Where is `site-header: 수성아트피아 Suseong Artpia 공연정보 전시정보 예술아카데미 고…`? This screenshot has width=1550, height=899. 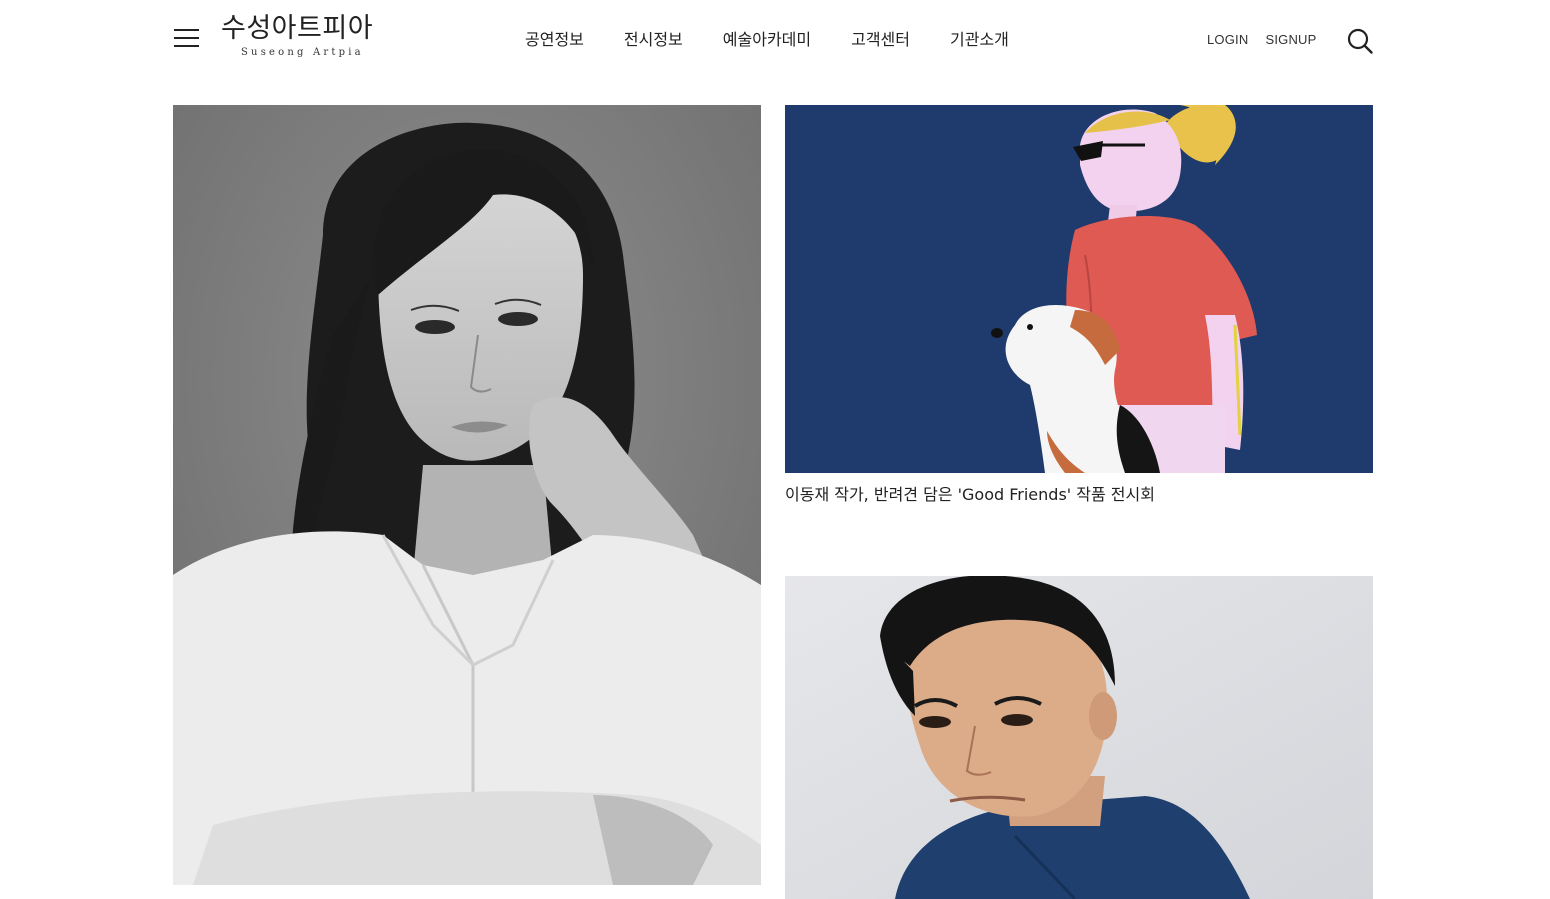
site-header: 수성아트피아 Suseong Artpia 공연정보 전시정보 예술아카데미 고… is located at coordinates (775, 40).